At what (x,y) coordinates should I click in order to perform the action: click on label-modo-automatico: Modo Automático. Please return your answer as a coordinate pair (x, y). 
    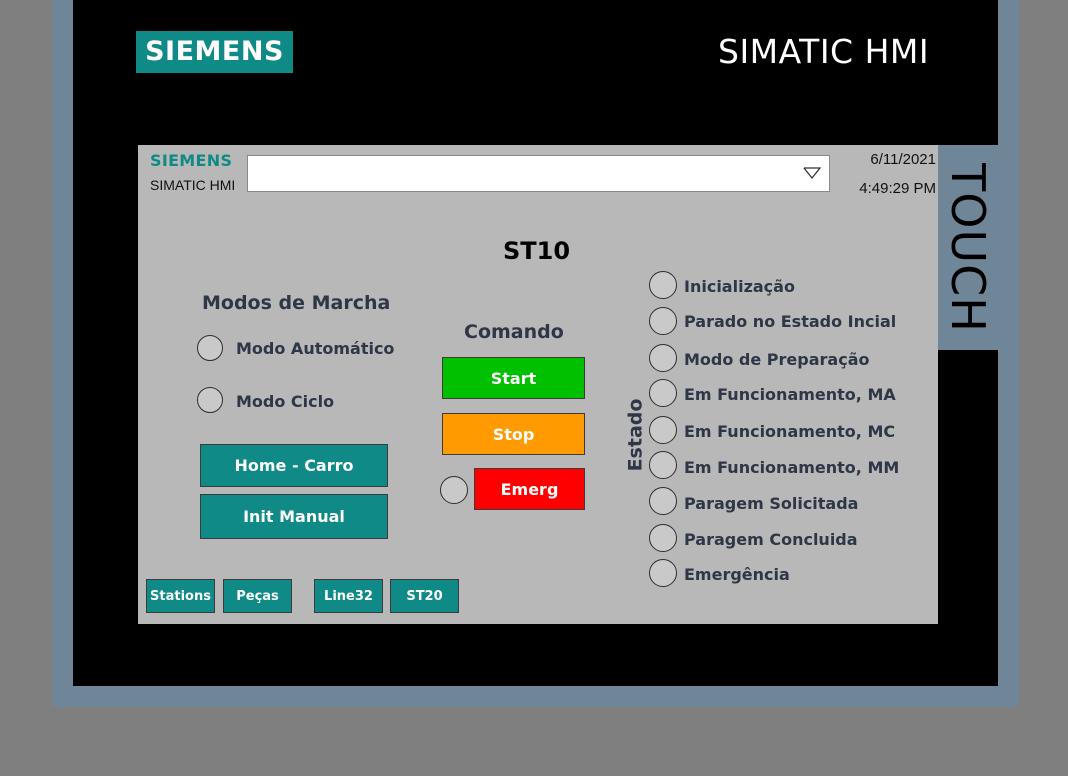
    Looking at the image, I should click on (315, 348).